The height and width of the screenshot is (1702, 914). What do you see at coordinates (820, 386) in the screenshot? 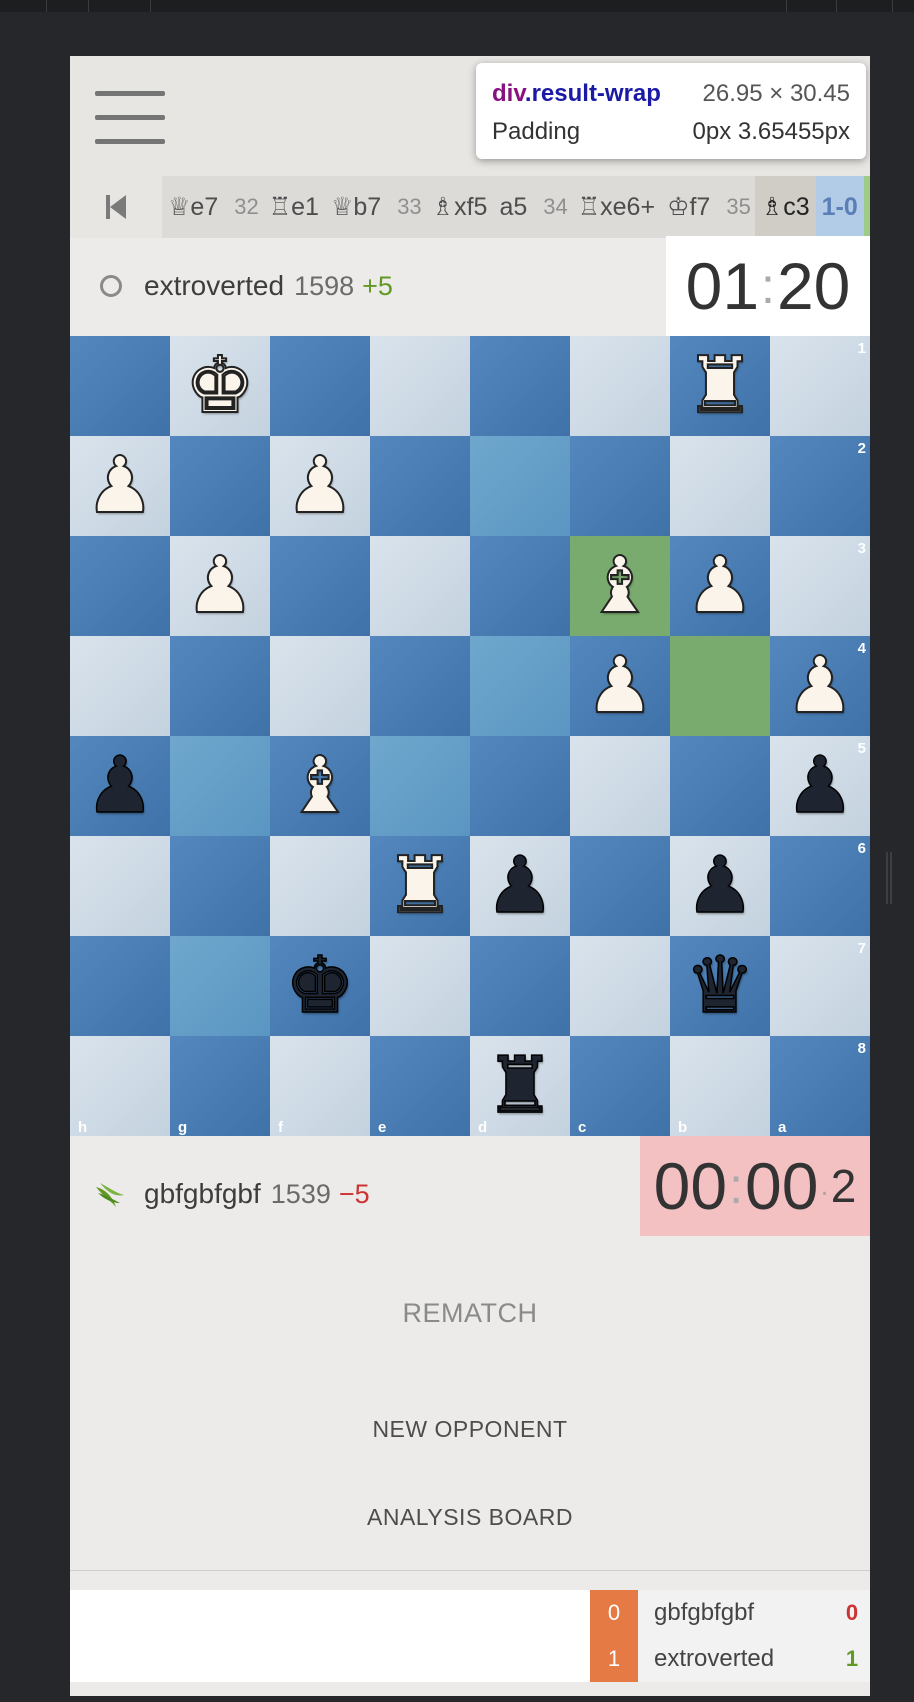
I see `square-a1: 1` at bounding box center [820, 386].